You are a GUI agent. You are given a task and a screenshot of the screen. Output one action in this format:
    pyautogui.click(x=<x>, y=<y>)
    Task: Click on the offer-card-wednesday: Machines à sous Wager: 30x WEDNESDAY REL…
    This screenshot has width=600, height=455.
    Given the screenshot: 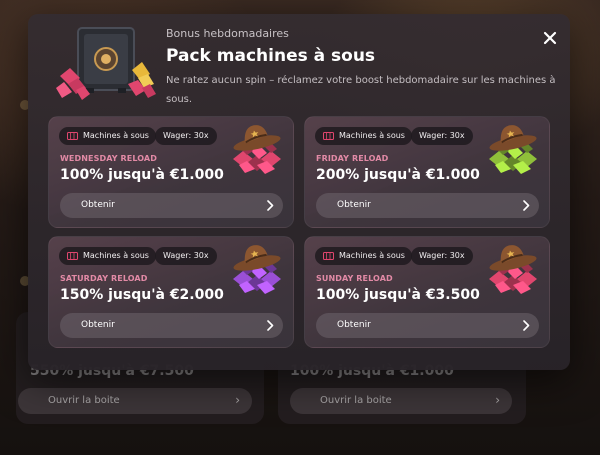 What is the action you would take?
    pyautogui.click(x=171, y=172)
    